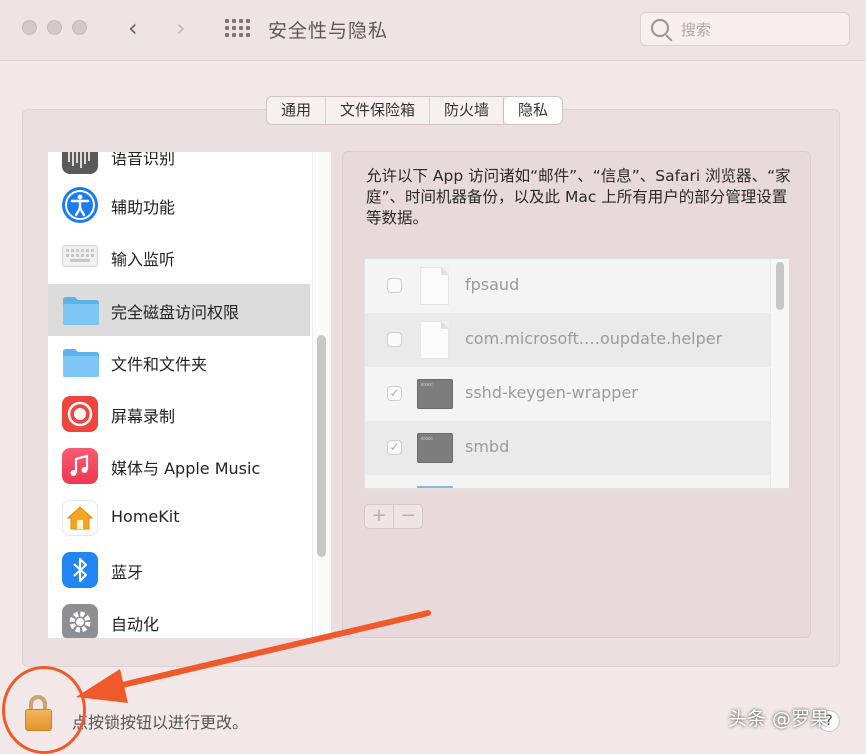 Image resolution: width=866 pixels, height=754 pixels. Describe the element at coordinates (533, 110) in the screenshot. I see `tab-privacy: 隐私` at that location.